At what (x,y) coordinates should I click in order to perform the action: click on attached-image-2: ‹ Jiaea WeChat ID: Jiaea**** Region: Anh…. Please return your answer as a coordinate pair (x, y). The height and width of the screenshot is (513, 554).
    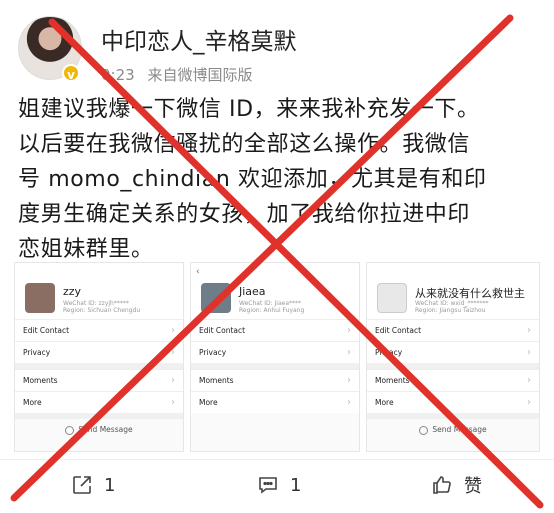
    Looking at the image, I should click on (275, 357).